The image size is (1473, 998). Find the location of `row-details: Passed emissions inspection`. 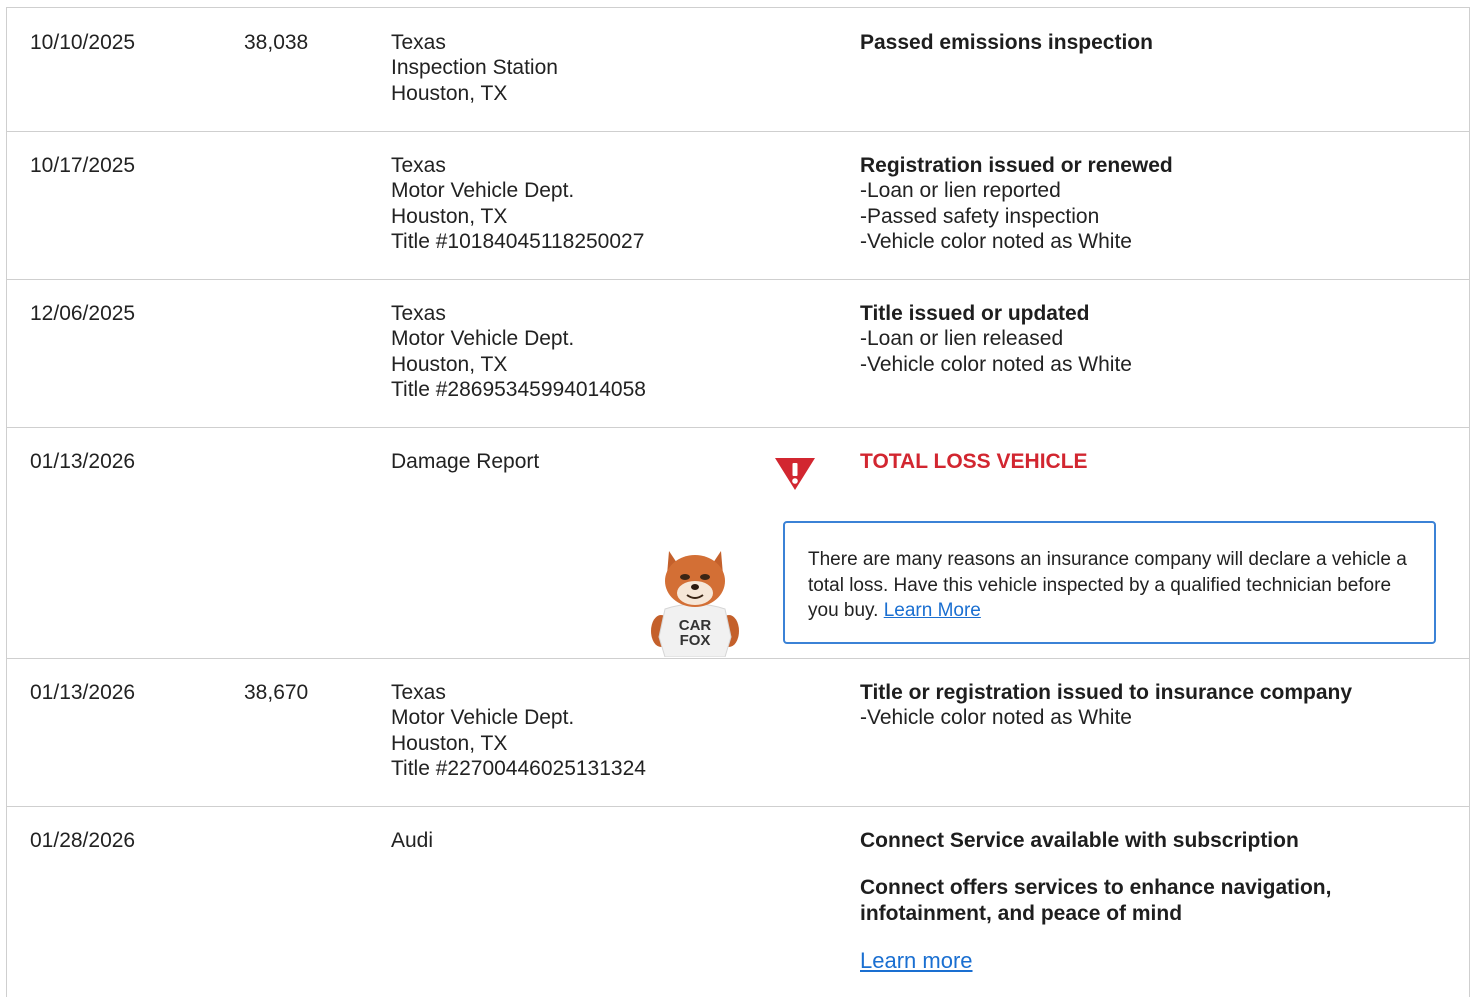

row-details: Passed emissions inspection is located at coordinates (1006, 42).